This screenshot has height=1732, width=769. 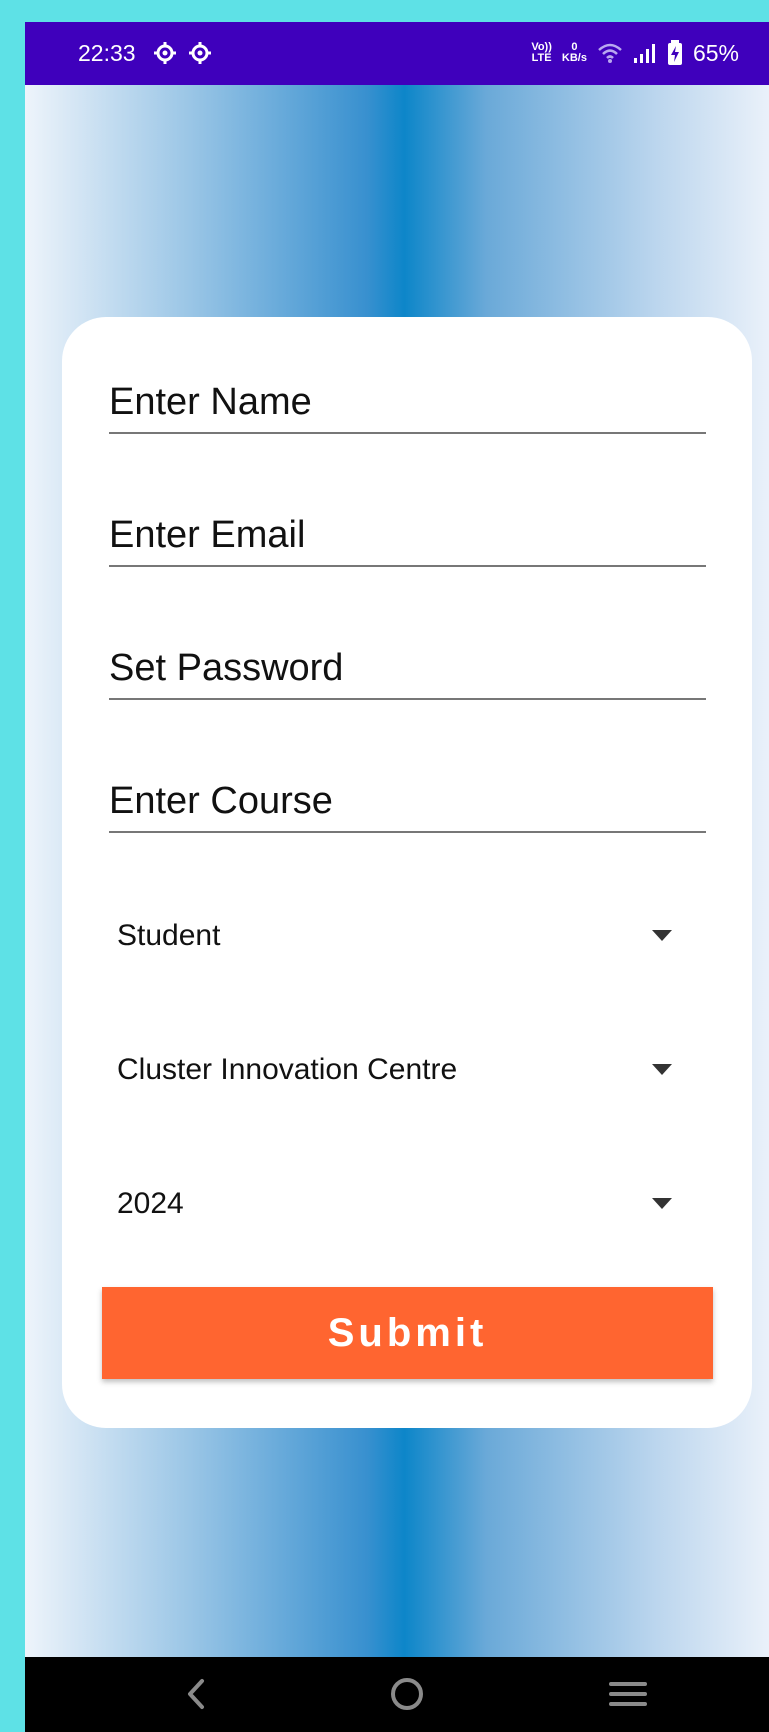 I want to click on password-input-placeholder: Set Password, so click(x=226, y=668).